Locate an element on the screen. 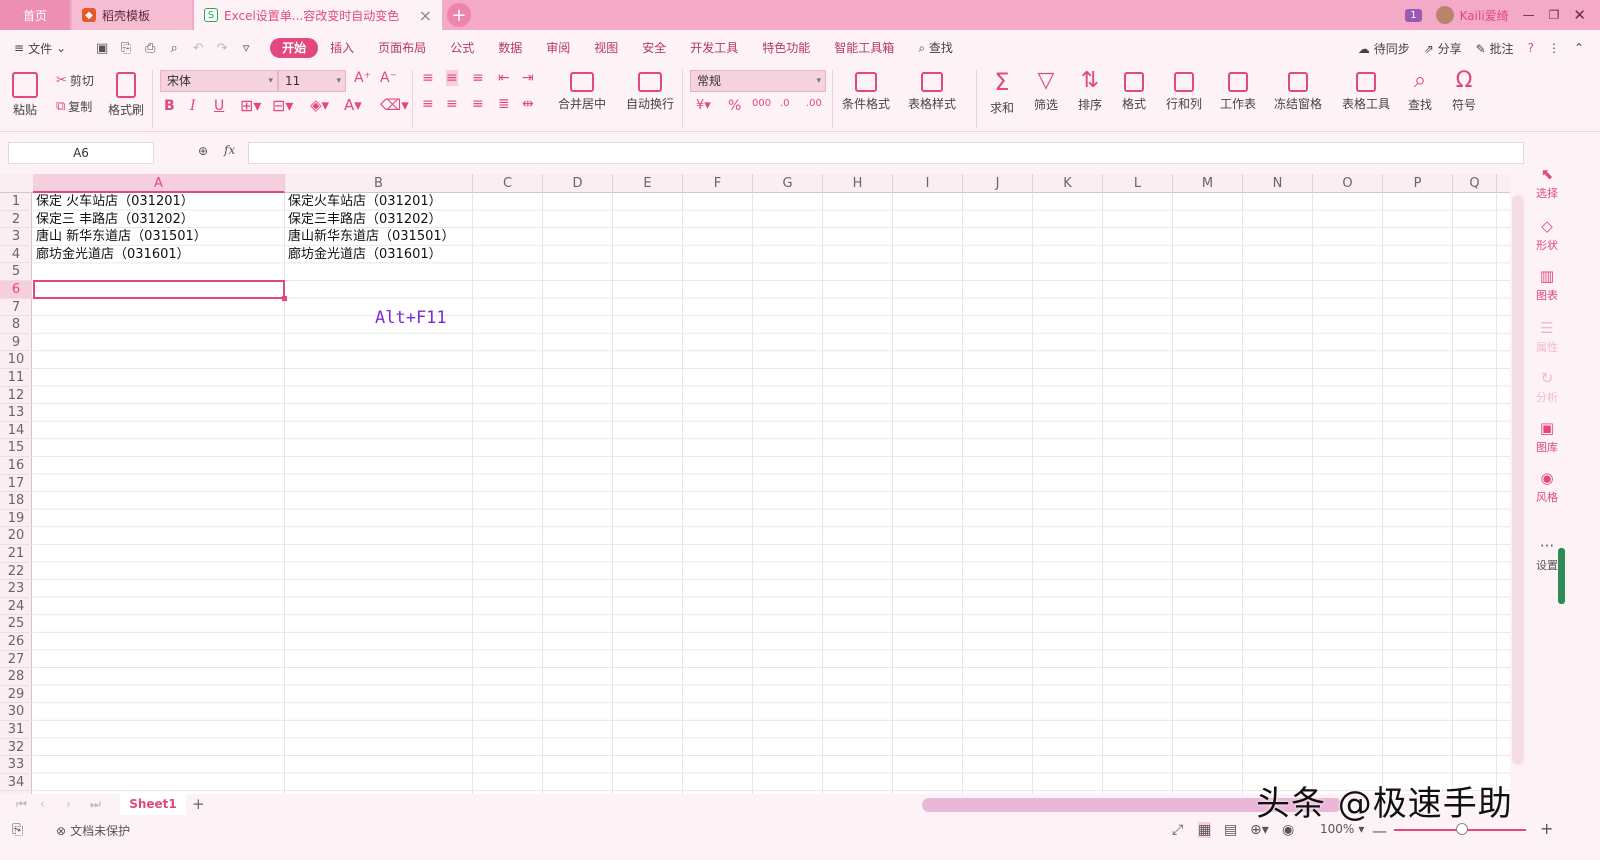 This screenshot has width=1600, height=860. find-button: ⌕ 查找 is located at coordinates (1420, 90).